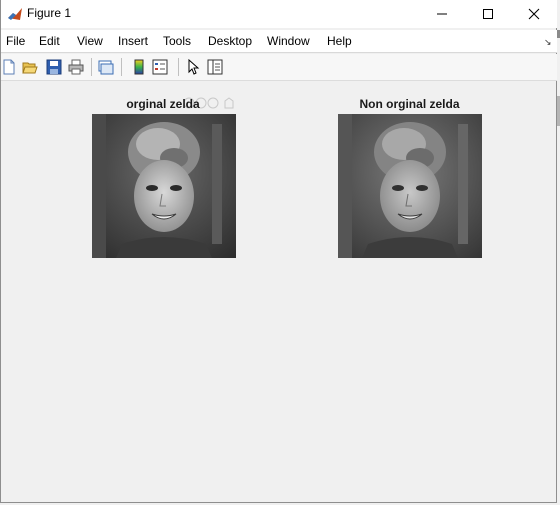 The width and height of the screenshot is (560, 505). I want to click on menu-tools: Tools, so click(177, 41).